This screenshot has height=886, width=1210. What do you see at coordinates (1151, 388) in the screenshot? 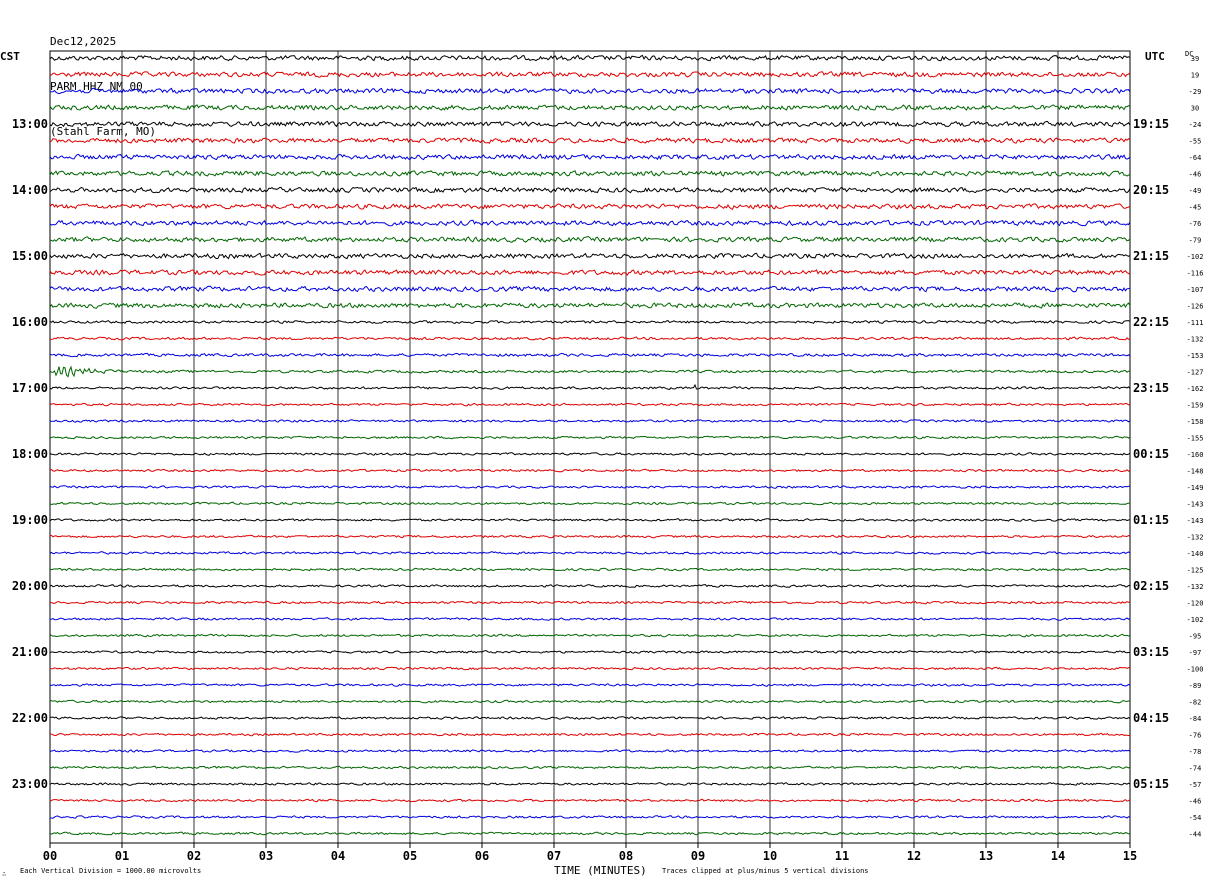
I see `utc-hour-label: 23:15` at bounding box center [1151, 388].